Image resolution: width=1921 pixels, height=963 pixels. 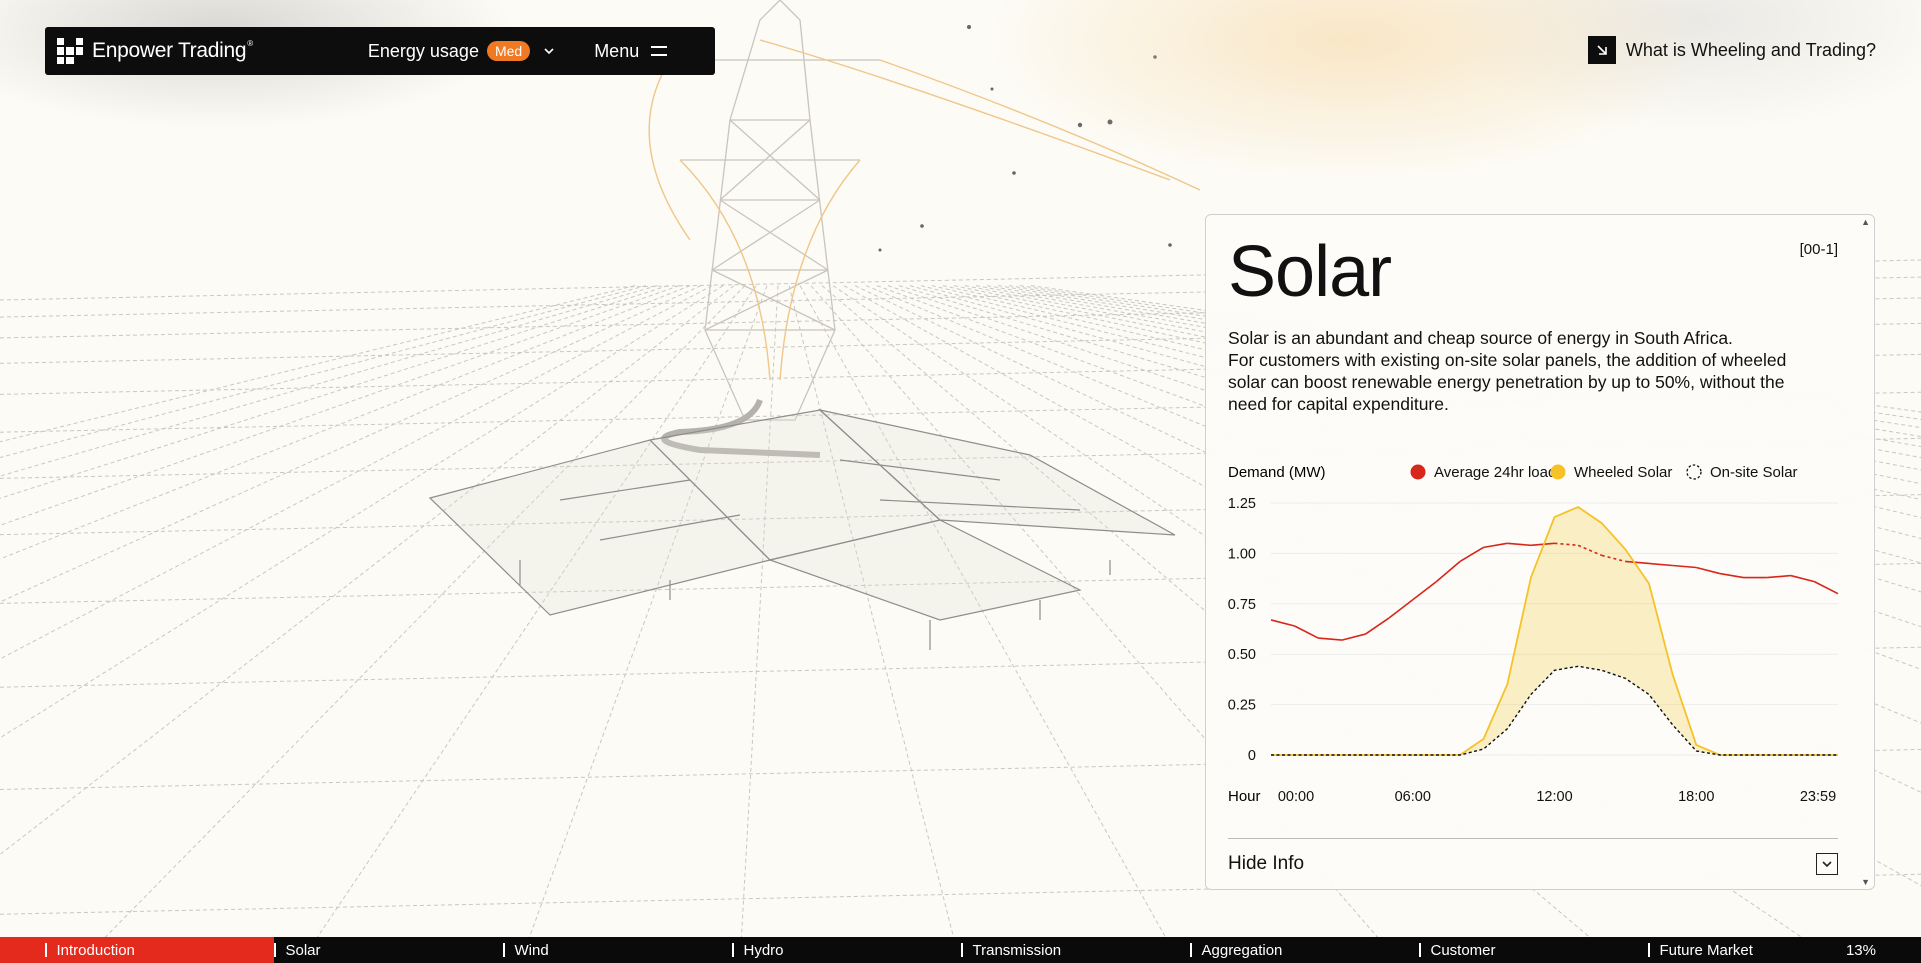 I want to click on section-nav-transmission: Transmission, so click(x=1011, y=950).